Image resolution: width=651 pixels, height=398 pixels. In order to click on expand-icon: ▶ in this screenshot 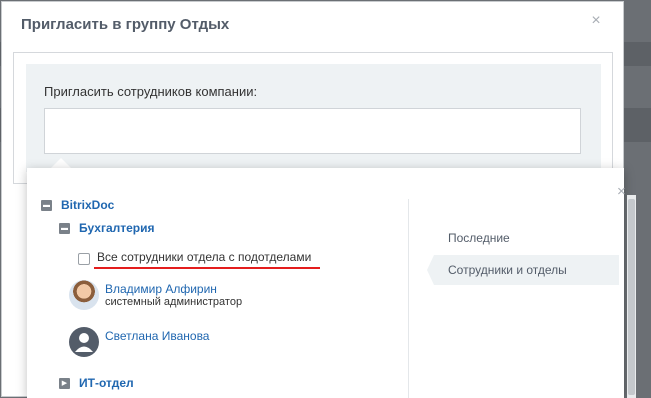, I will do `click(64, 383)`.